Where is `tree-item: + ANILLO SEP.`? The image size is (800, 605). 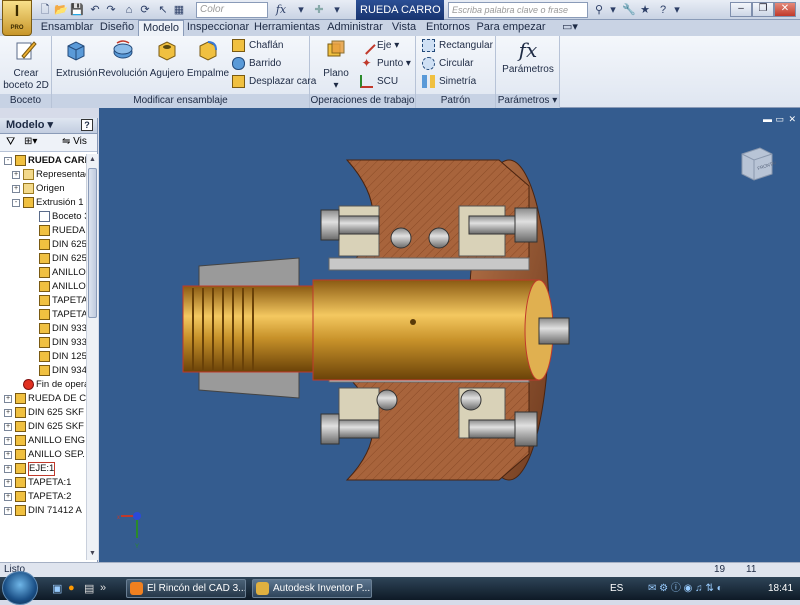
tree-item: + ANILLO SEP. is located at coordinates (43, 455).